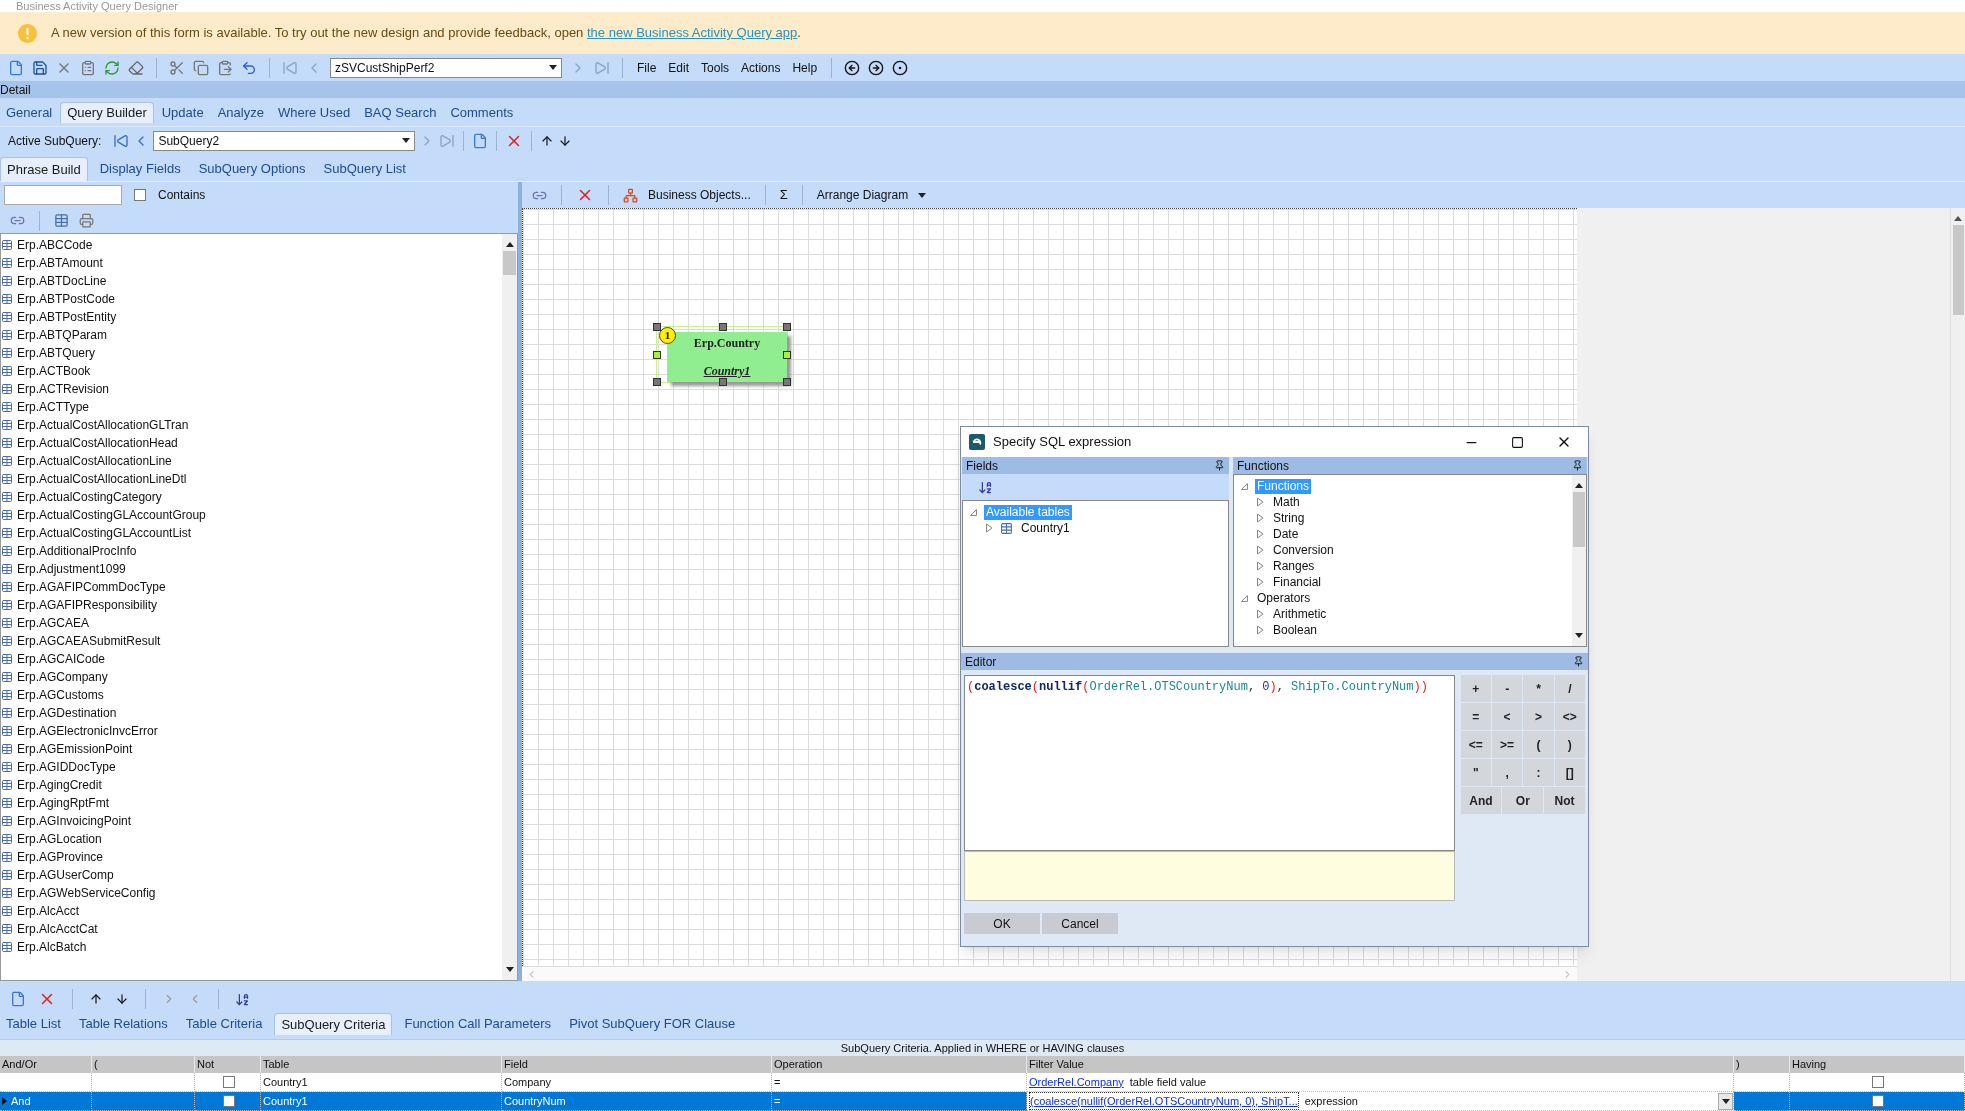  I want to click on tree-item: Ranges, so click(1294, 566).